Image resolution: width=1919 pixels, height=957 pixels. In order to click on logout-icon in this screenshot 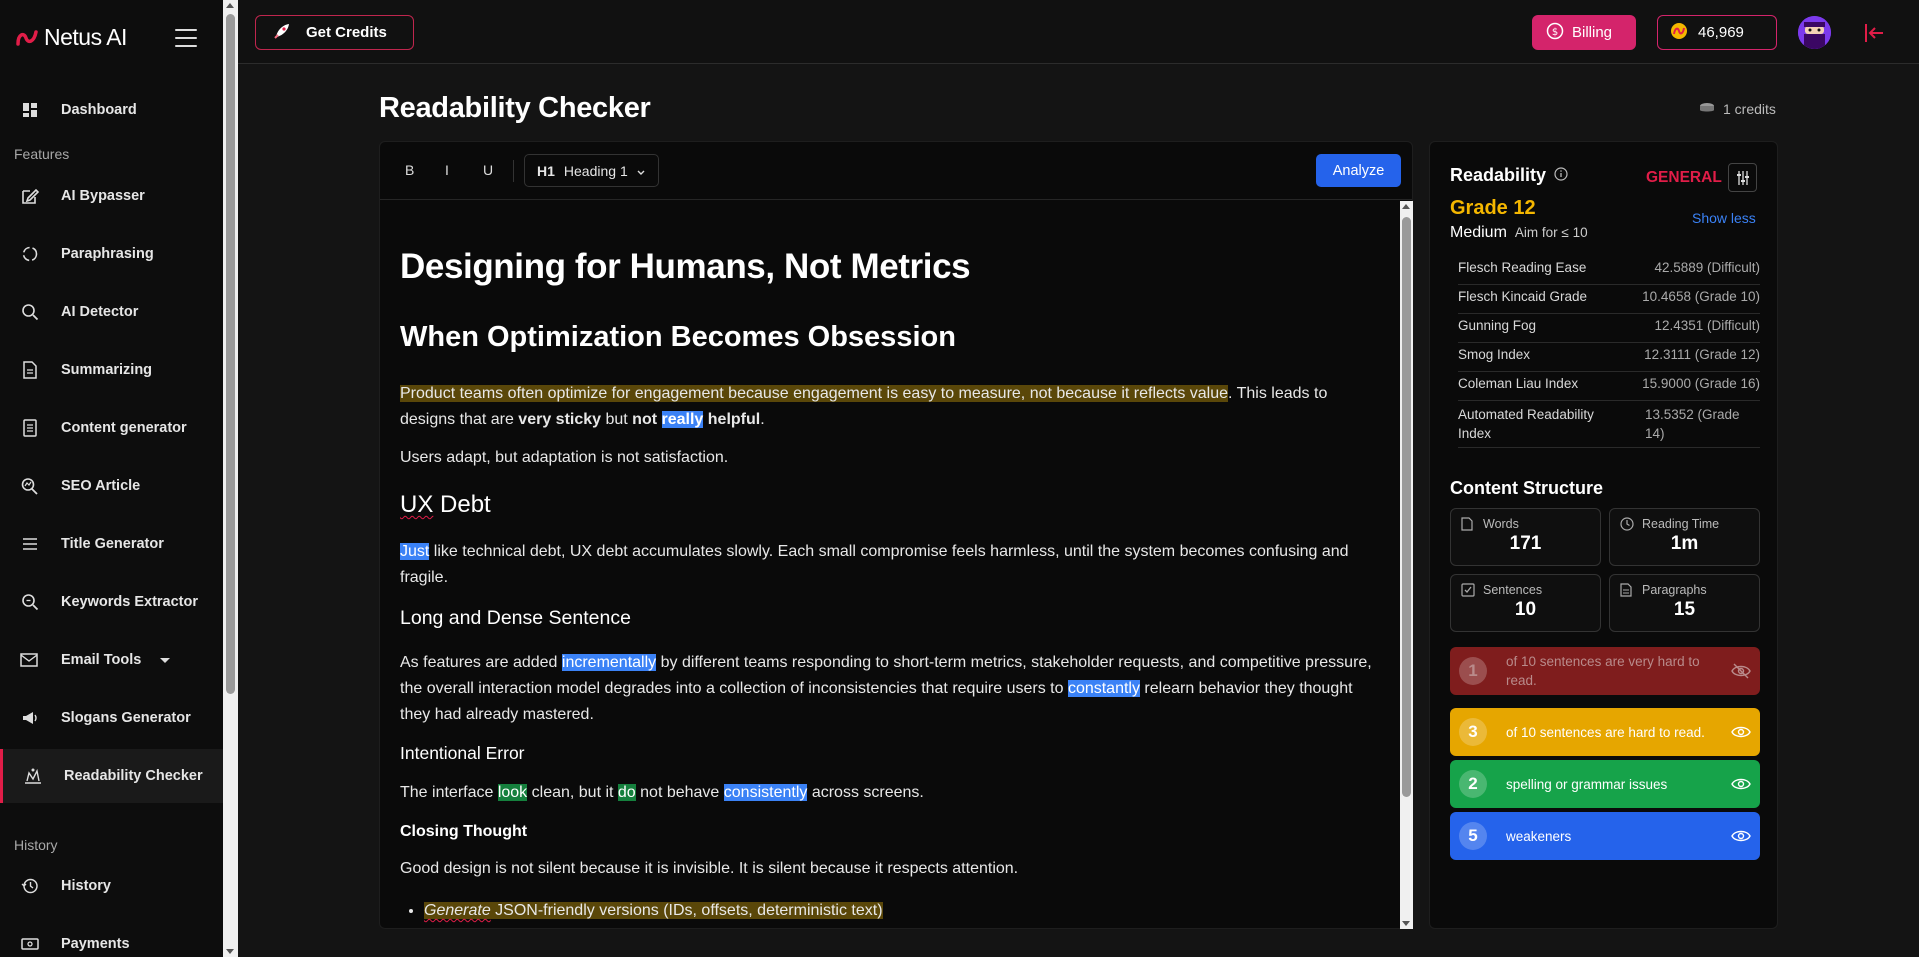, I will do `click(1875, 33)`.